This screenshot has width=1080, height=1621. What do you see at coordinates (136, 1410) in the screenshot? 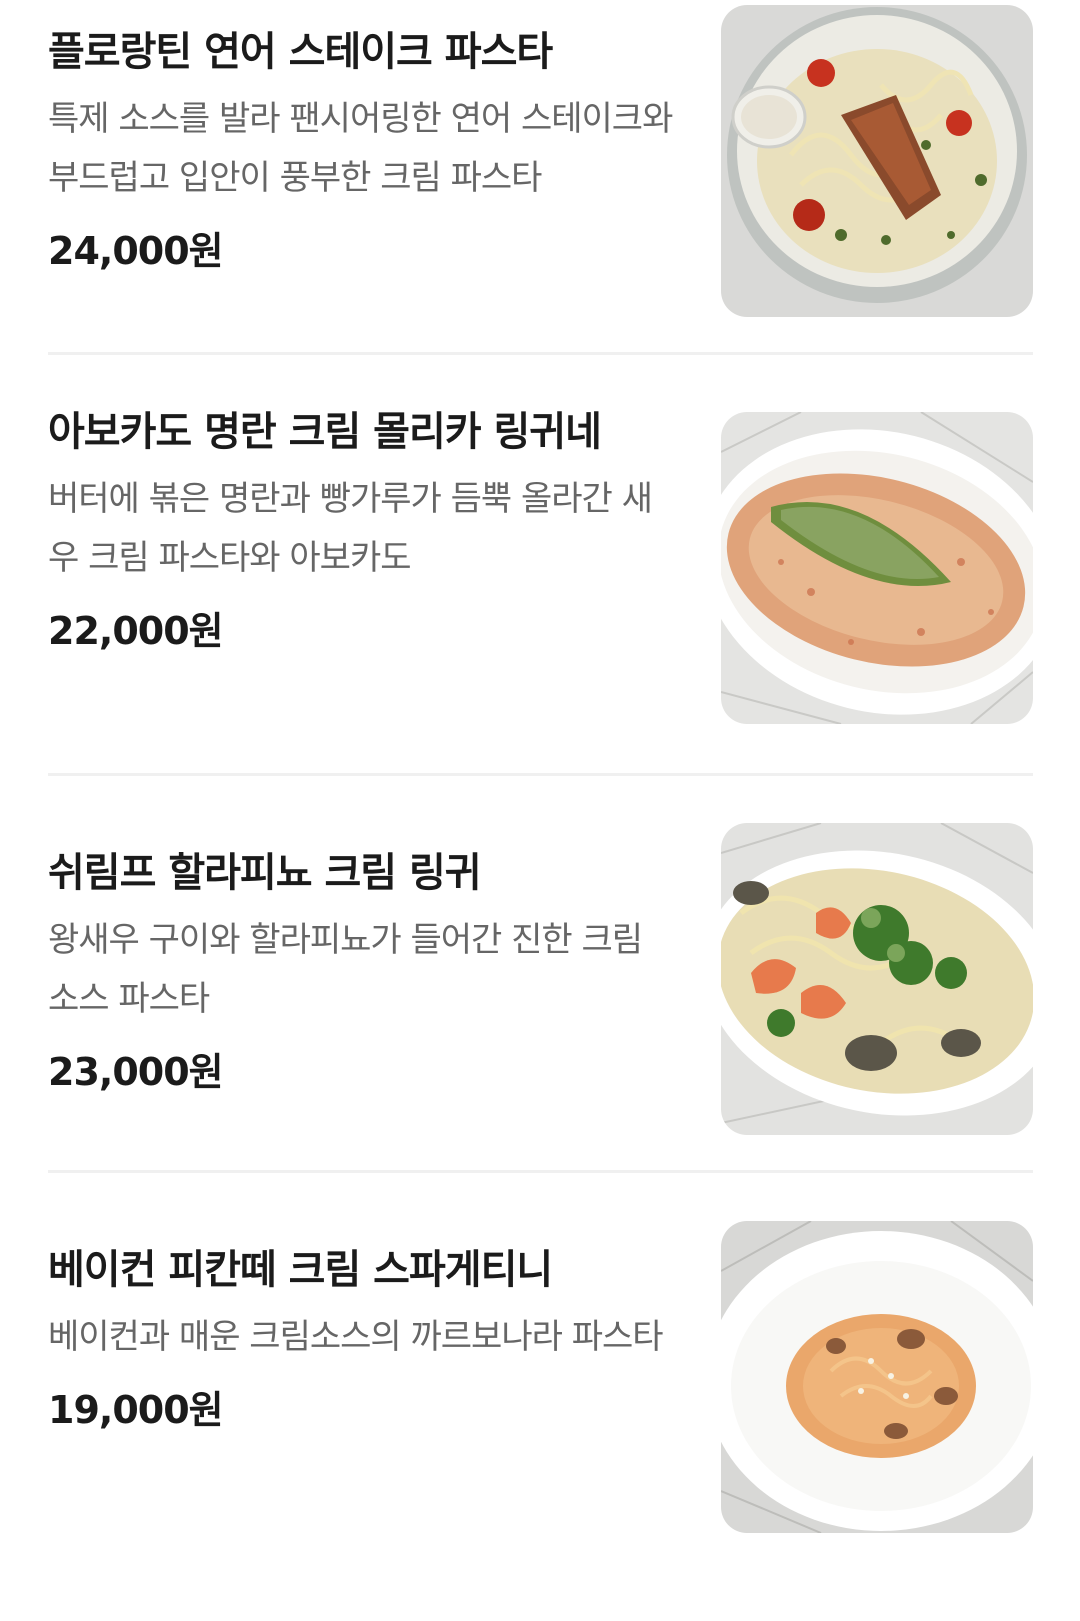
I see `menu-item-price: 19,000원` at bounding box center [136, 1410].